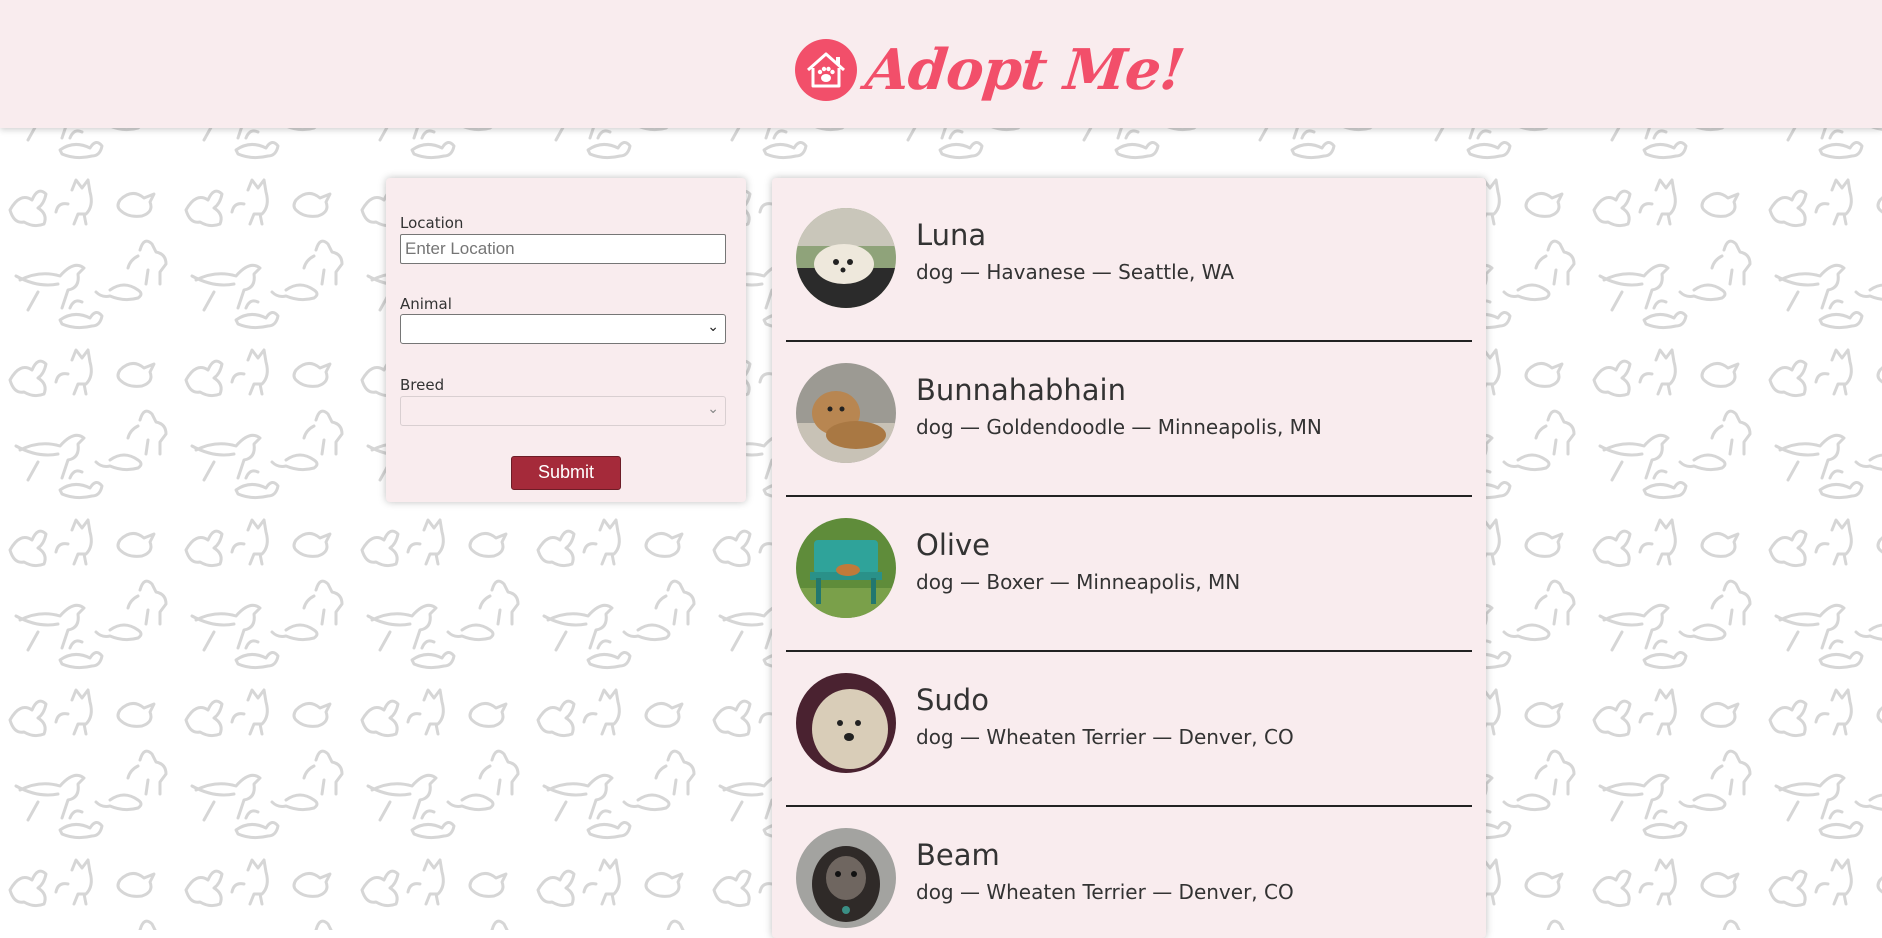 This screenshot has width=1882, height=938. I want to click on pet-info: dog — Boxer — Minneapolis, MN, so click(1078, 582).